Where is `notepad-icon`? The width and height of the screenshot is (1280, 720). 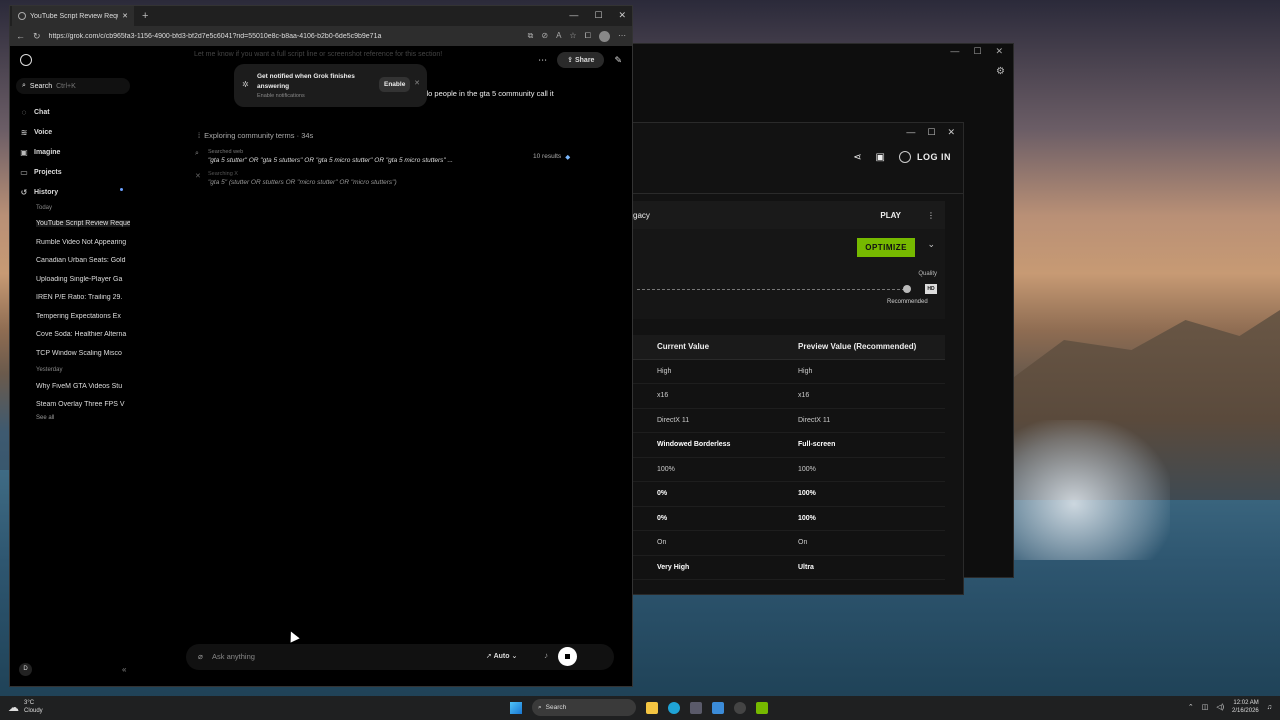 notepad-icon is located at coordinates (718, 707).